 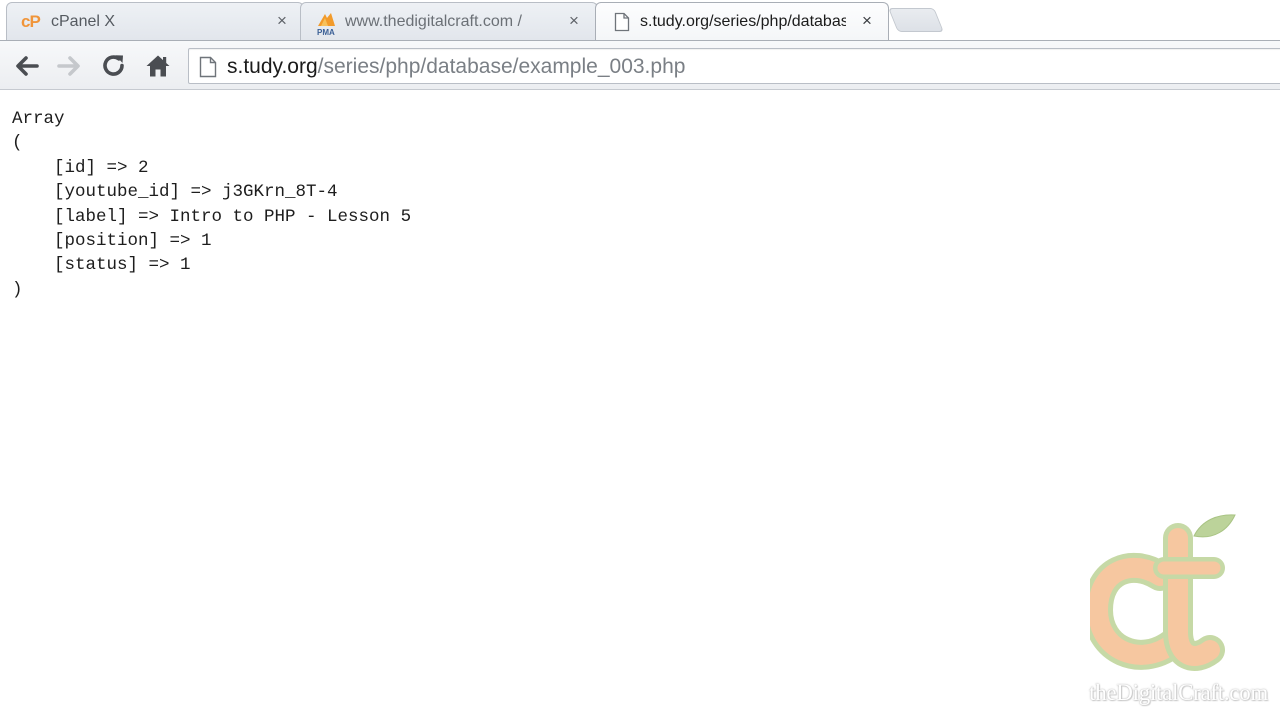 I want to click on phpmyadmin-icon: PMA, so click(x=326, y=24).